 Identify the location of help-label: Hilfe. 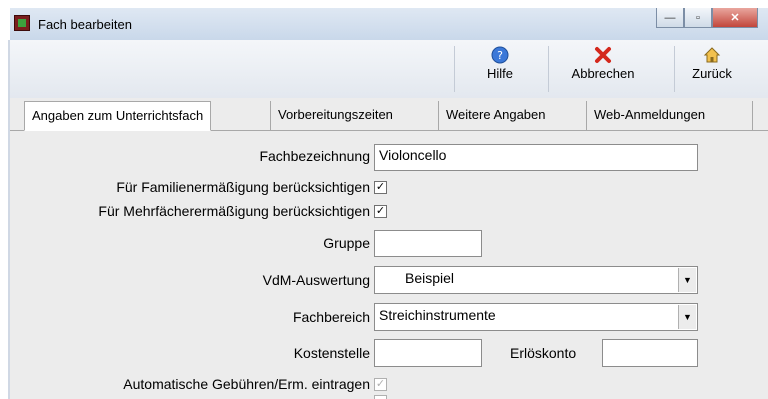
(499, 73).